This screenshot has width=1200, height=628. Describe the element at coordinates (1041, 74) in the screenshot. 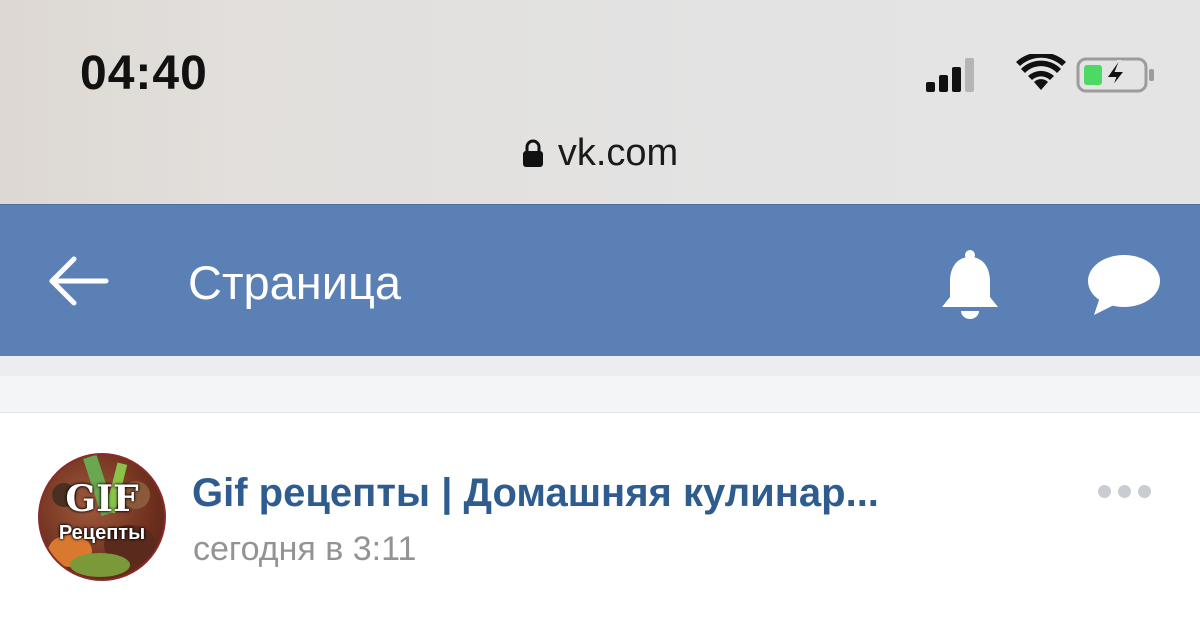

I see `wifi-icon` at that location.